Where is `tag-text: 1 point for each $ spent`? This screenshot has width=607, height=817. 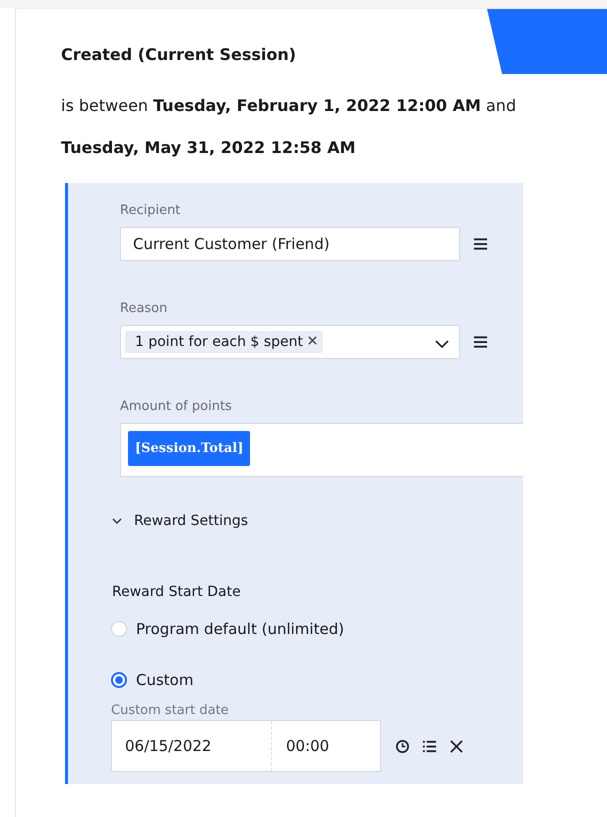 tag-text: 1 point for each $ spent is located at coordinates (219, 342).